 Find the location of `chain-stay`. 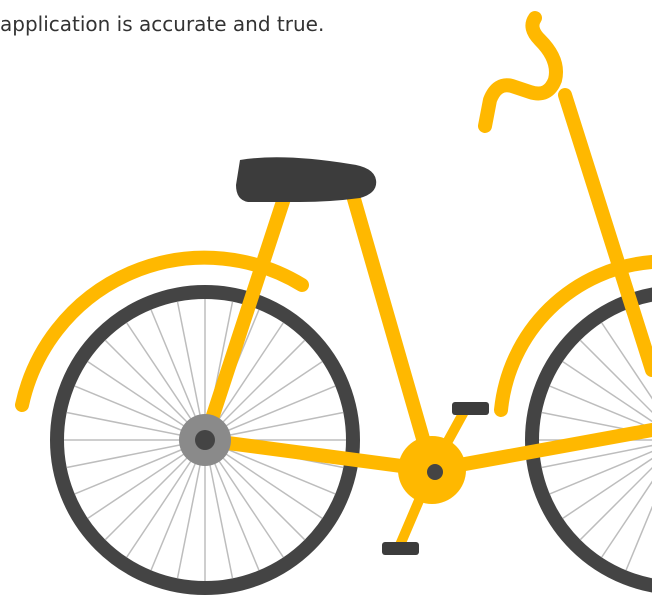

chain-stay is located at coordinates (318, 455).